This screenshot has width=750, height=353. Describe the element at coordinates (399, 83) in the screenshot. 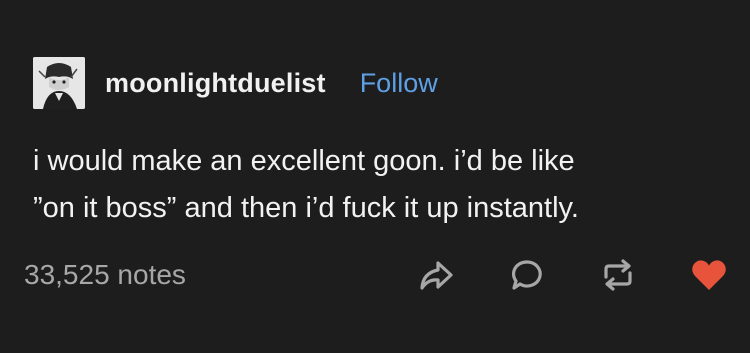

I see `follow-button: Follow` at that location.